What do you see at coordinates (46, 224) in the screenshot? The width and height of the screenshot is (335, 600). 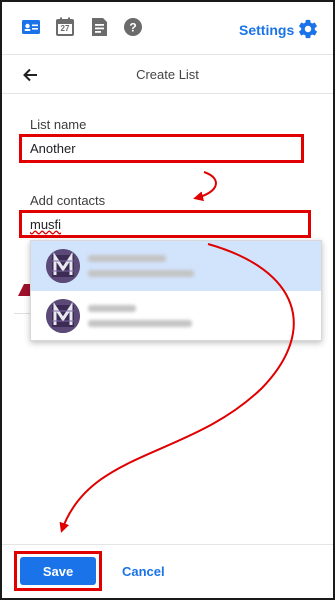 I see `add-contacts-value: musfi` at bounding box center [46, 224].